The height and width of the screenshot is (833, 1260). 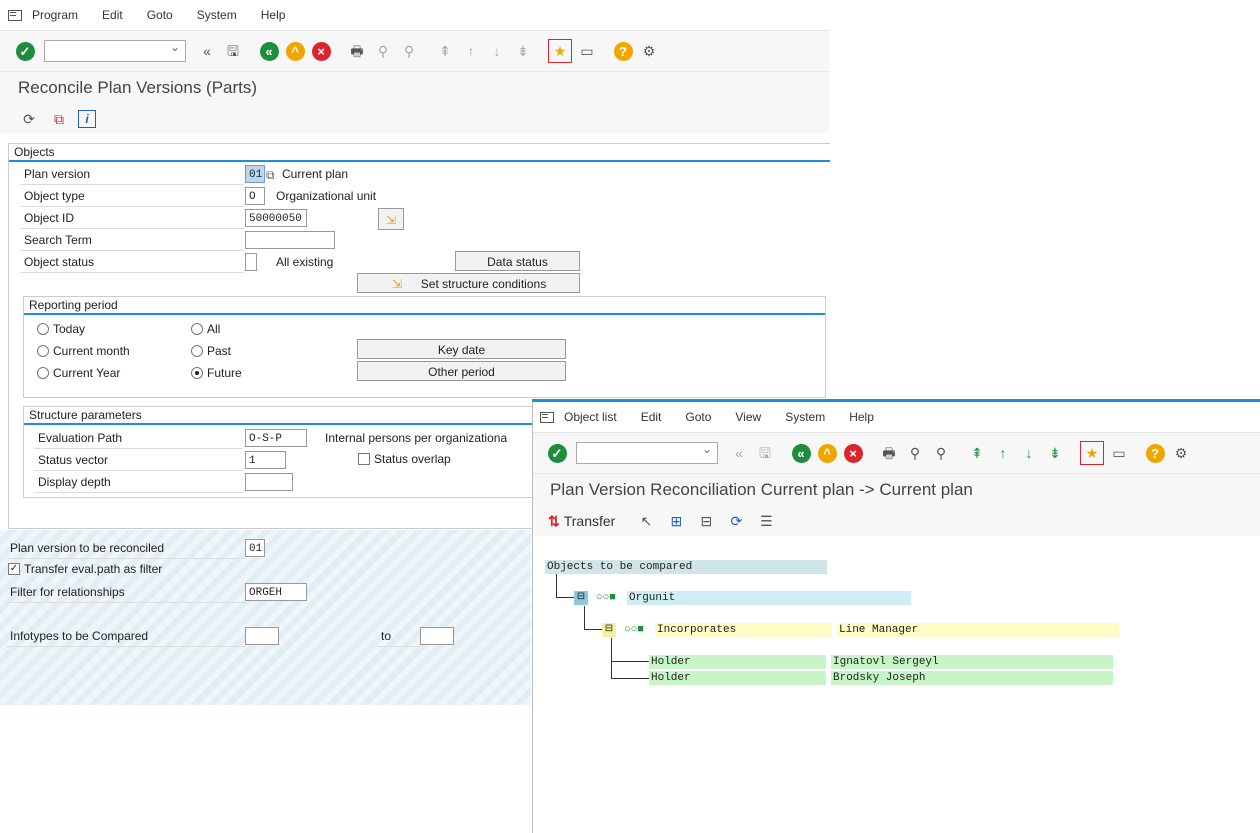 I want to click on shortcut-icon: ▭, so click(x=587, y=51).